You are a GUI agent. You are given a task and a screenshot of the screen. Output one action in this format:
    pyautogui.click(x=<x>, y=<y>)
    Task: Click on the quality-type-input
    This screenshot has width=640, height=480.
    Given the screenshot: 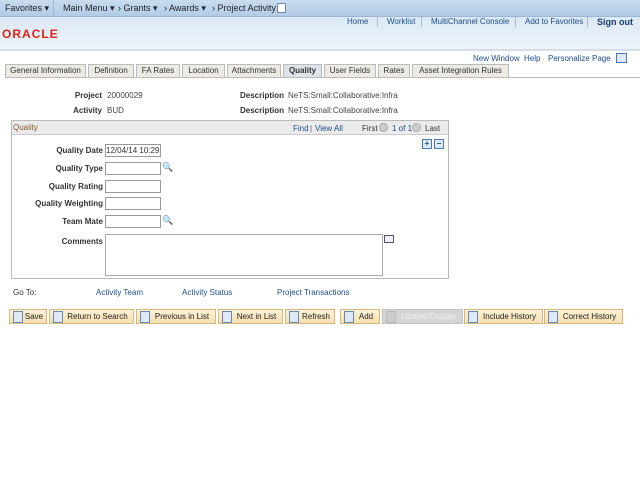 What is the action you would take?
    pyautogui.click(x=133, y=168)
    